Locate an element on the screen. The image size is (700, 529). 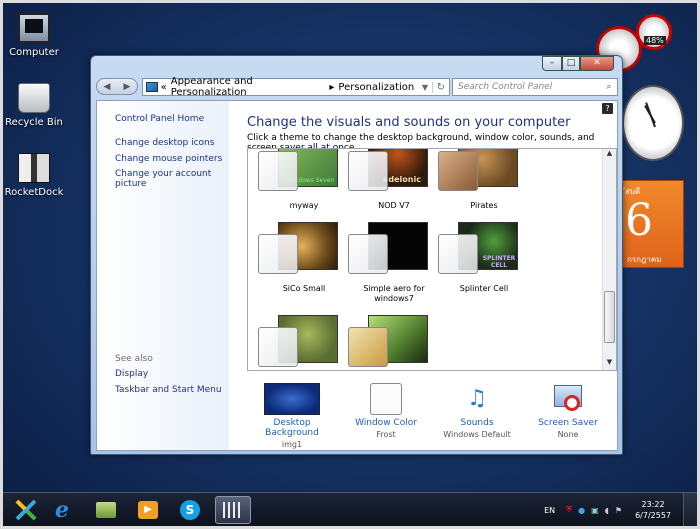
help-icon: ? is located at coordinates (607, 108).